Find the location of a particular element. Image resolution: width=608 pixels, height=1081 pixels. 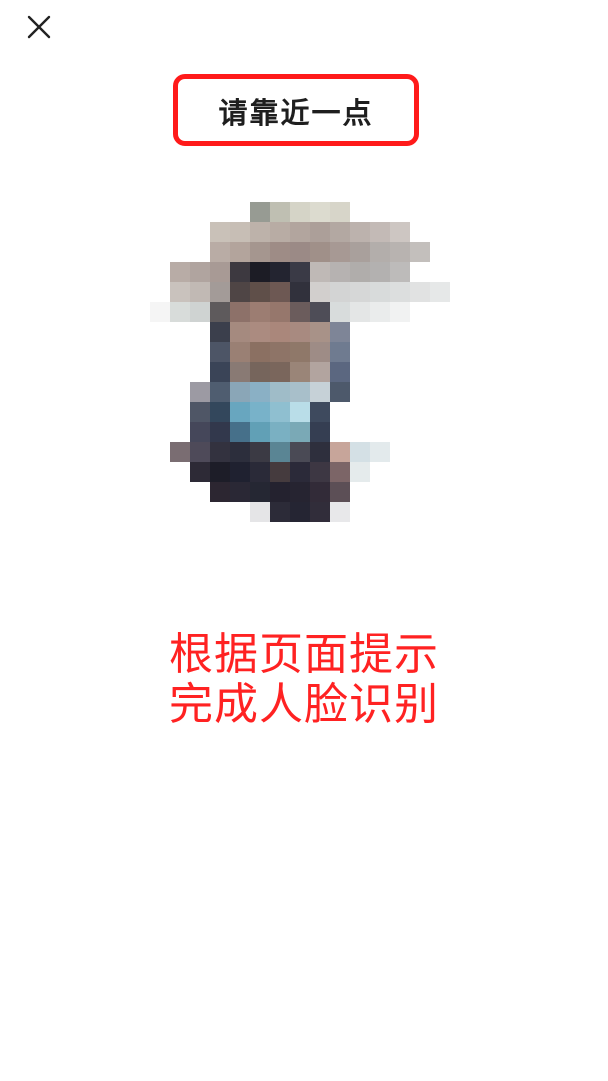

face-recognition-hint: 根据页面提示 完成人脸识别 is located at coordinates (304, 680).